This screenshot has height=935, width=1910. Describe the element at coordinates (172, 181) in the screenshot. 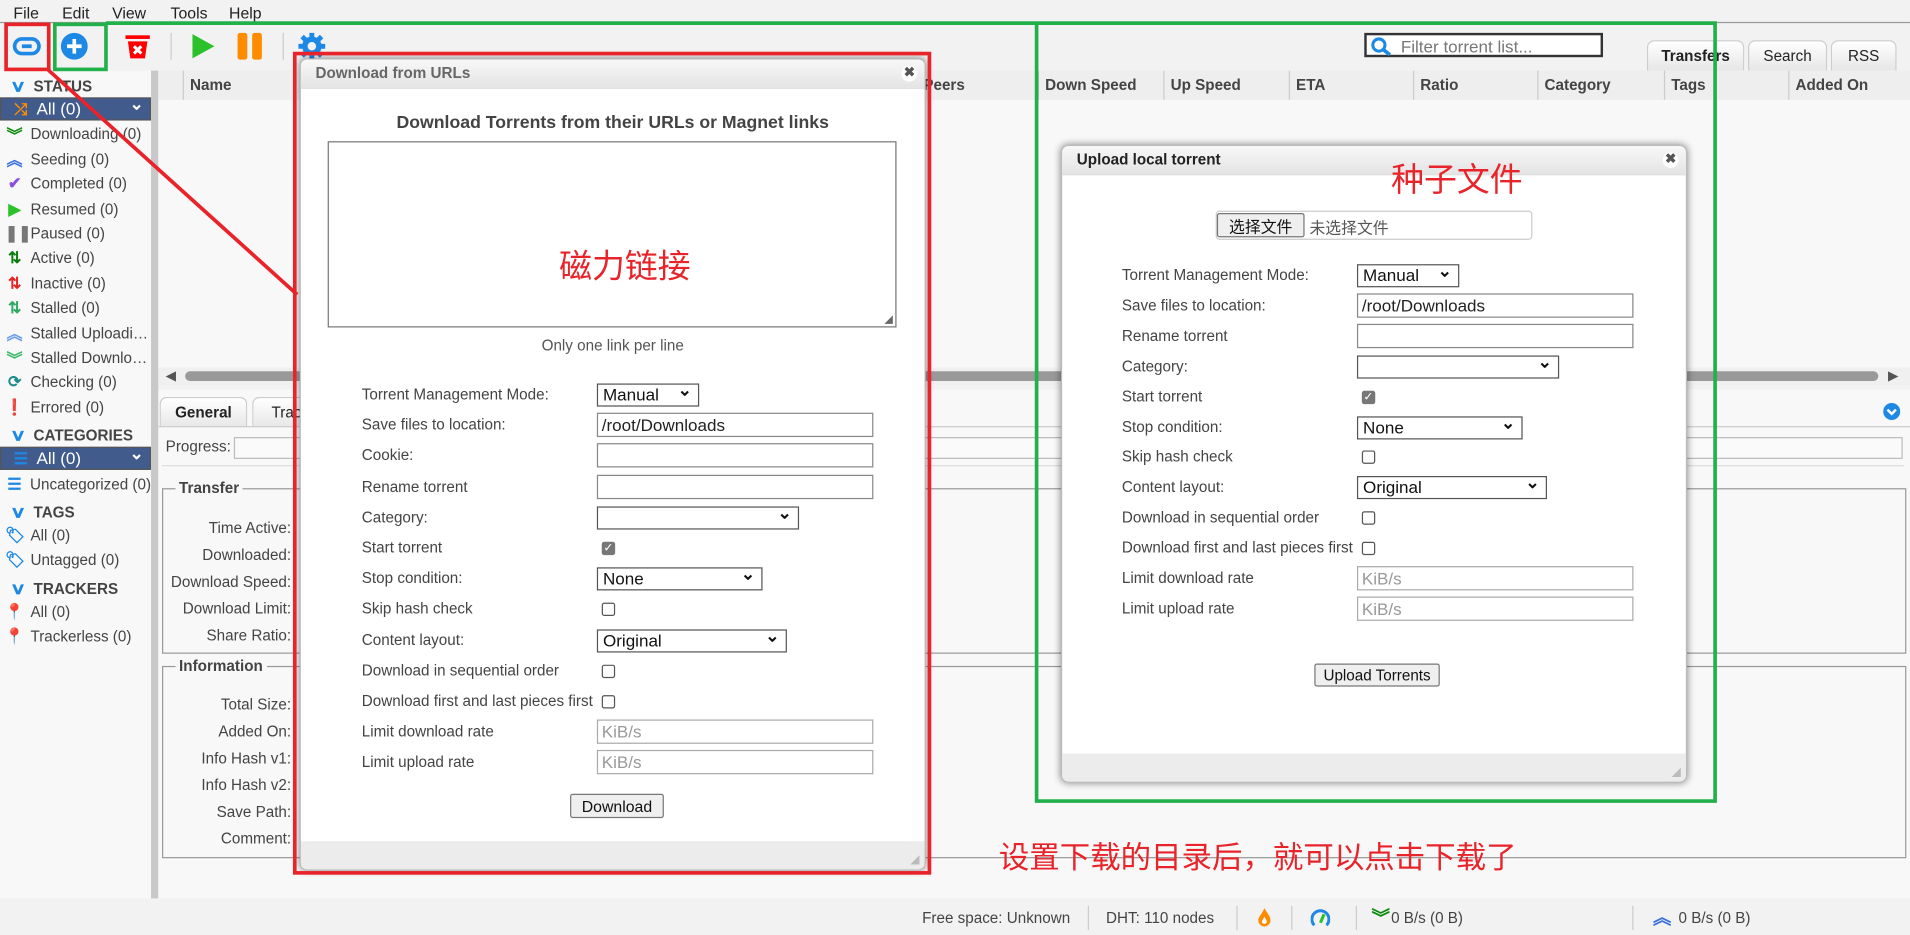

I see `annotation-red-line` at that location.